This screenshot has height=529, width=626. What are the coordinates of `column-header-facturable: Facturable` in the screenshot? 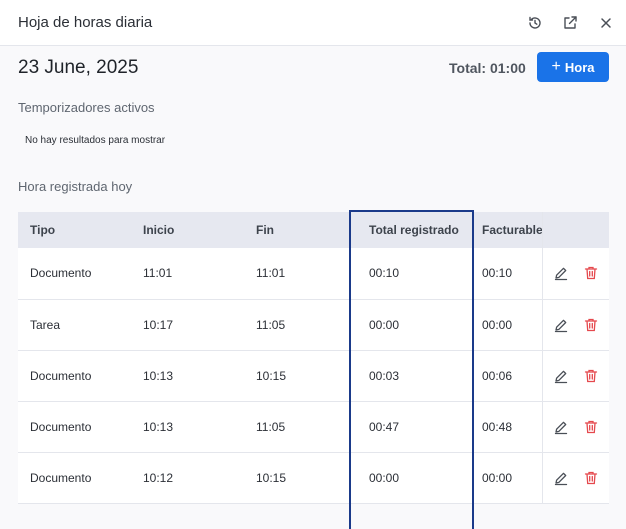 It's located at (506, 230).